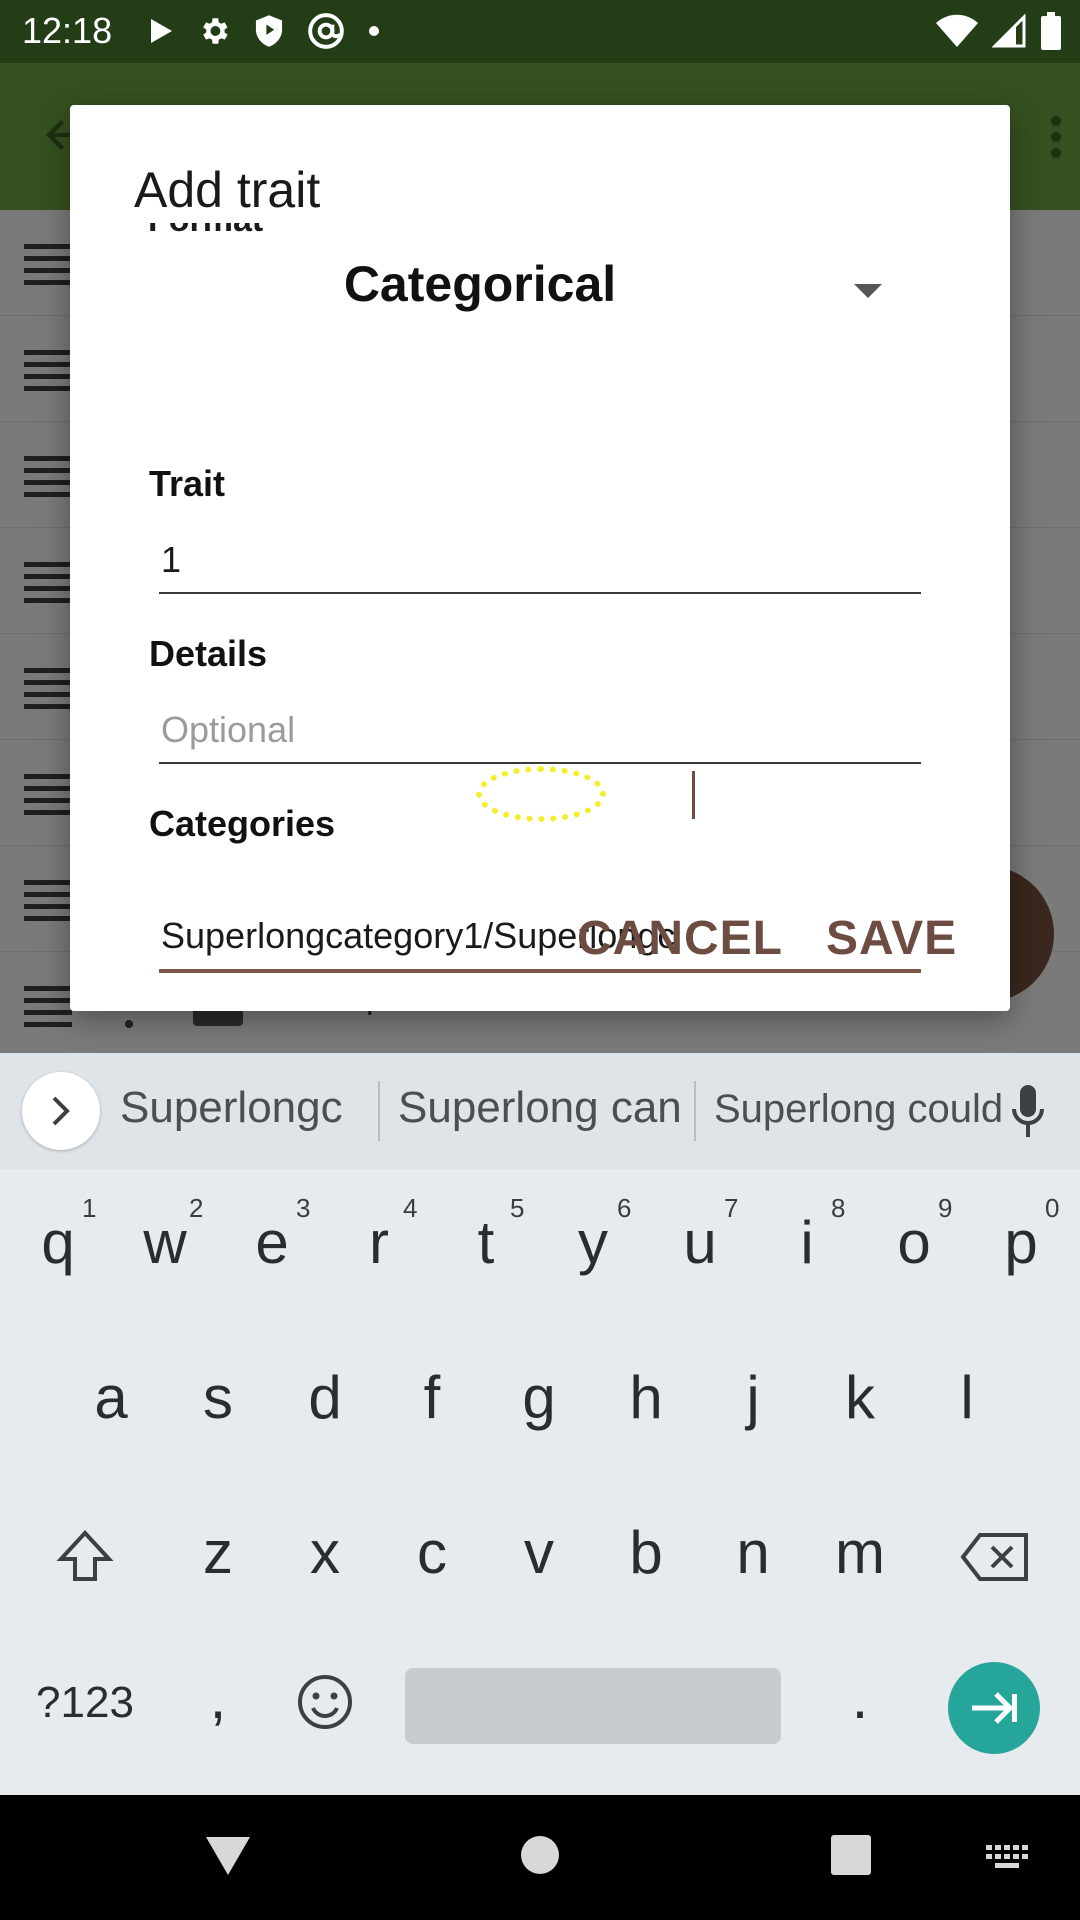 This screenshot has width=1080, height=1920. What do you see at coordinates (218, 1698) in the screenshot?
I see `comma-key: ,` at bounding box center [218, 1698].